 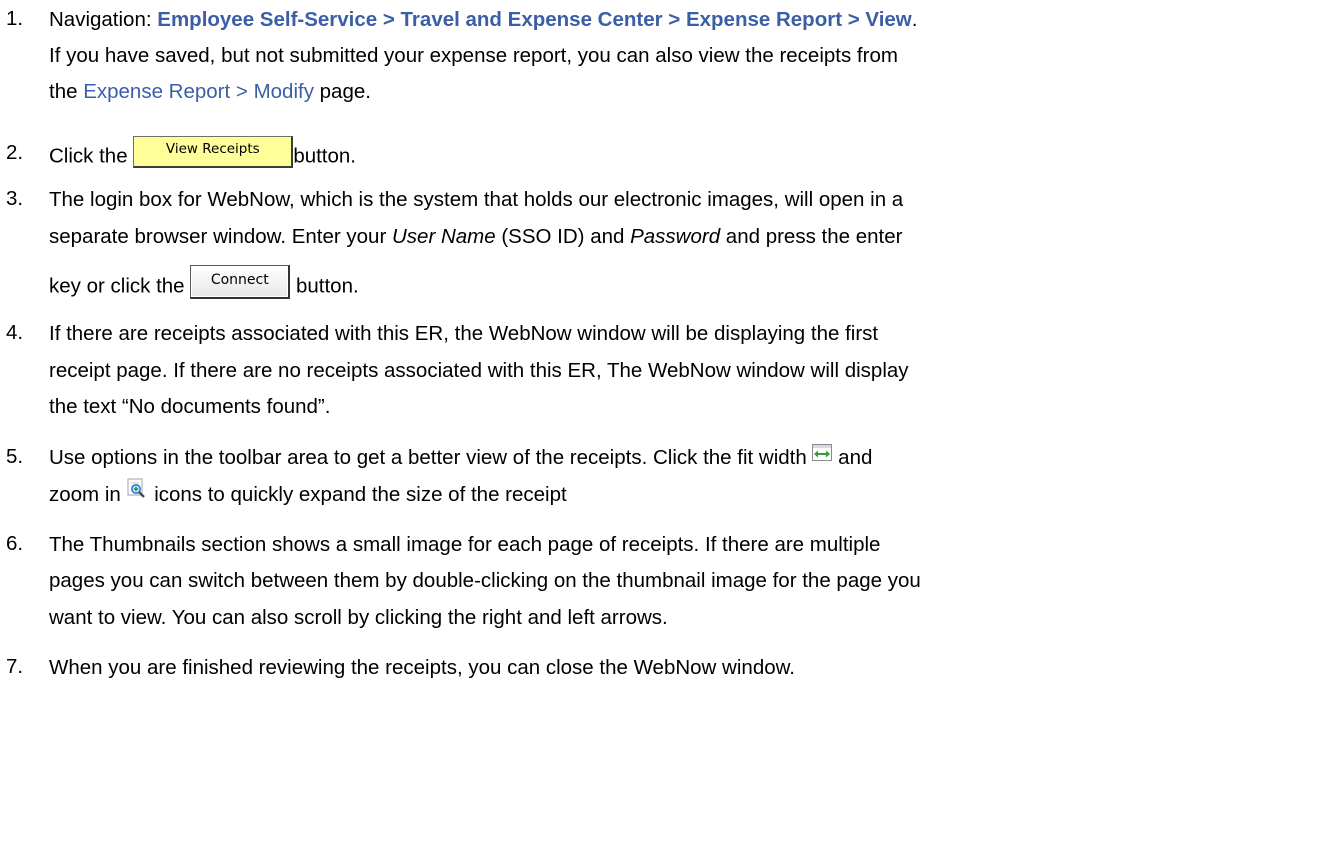 What do you see at coordinates (85, 494) in the screenshot?
I see `text-fragment: zoom in` at bounding box center [85, 494].